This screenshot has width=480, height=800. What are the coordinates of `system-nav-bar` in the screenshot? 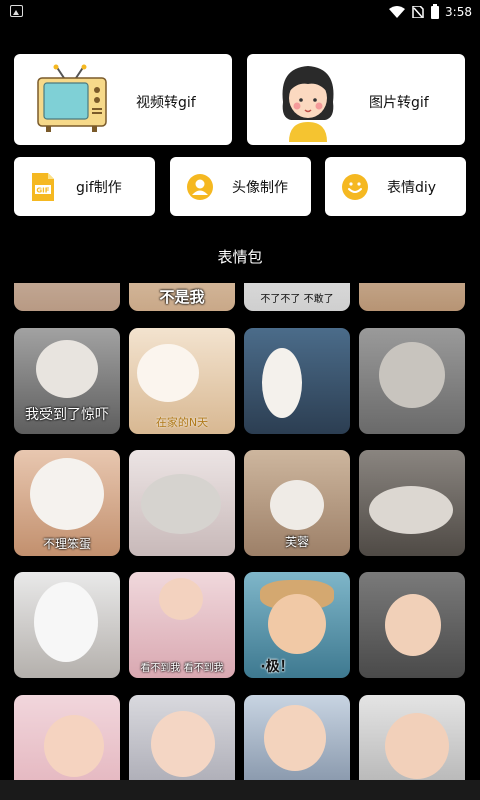 It's located at (240, 790).